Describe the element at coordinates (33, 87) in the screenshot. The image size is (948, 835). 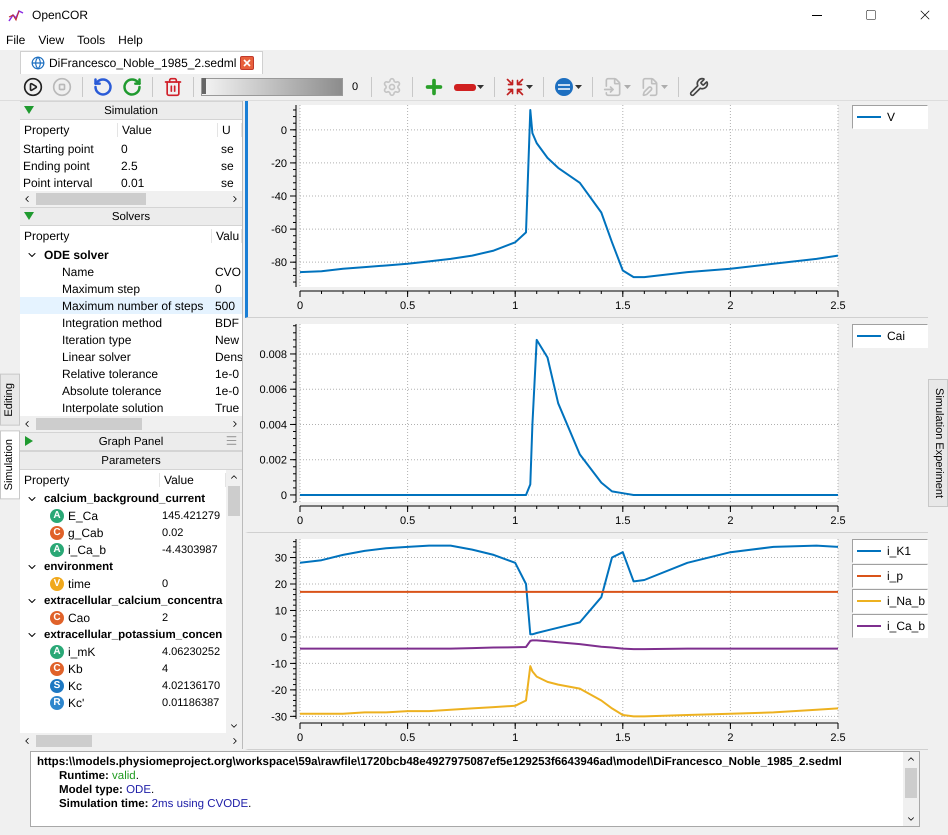
I see `play-icon` at that location.